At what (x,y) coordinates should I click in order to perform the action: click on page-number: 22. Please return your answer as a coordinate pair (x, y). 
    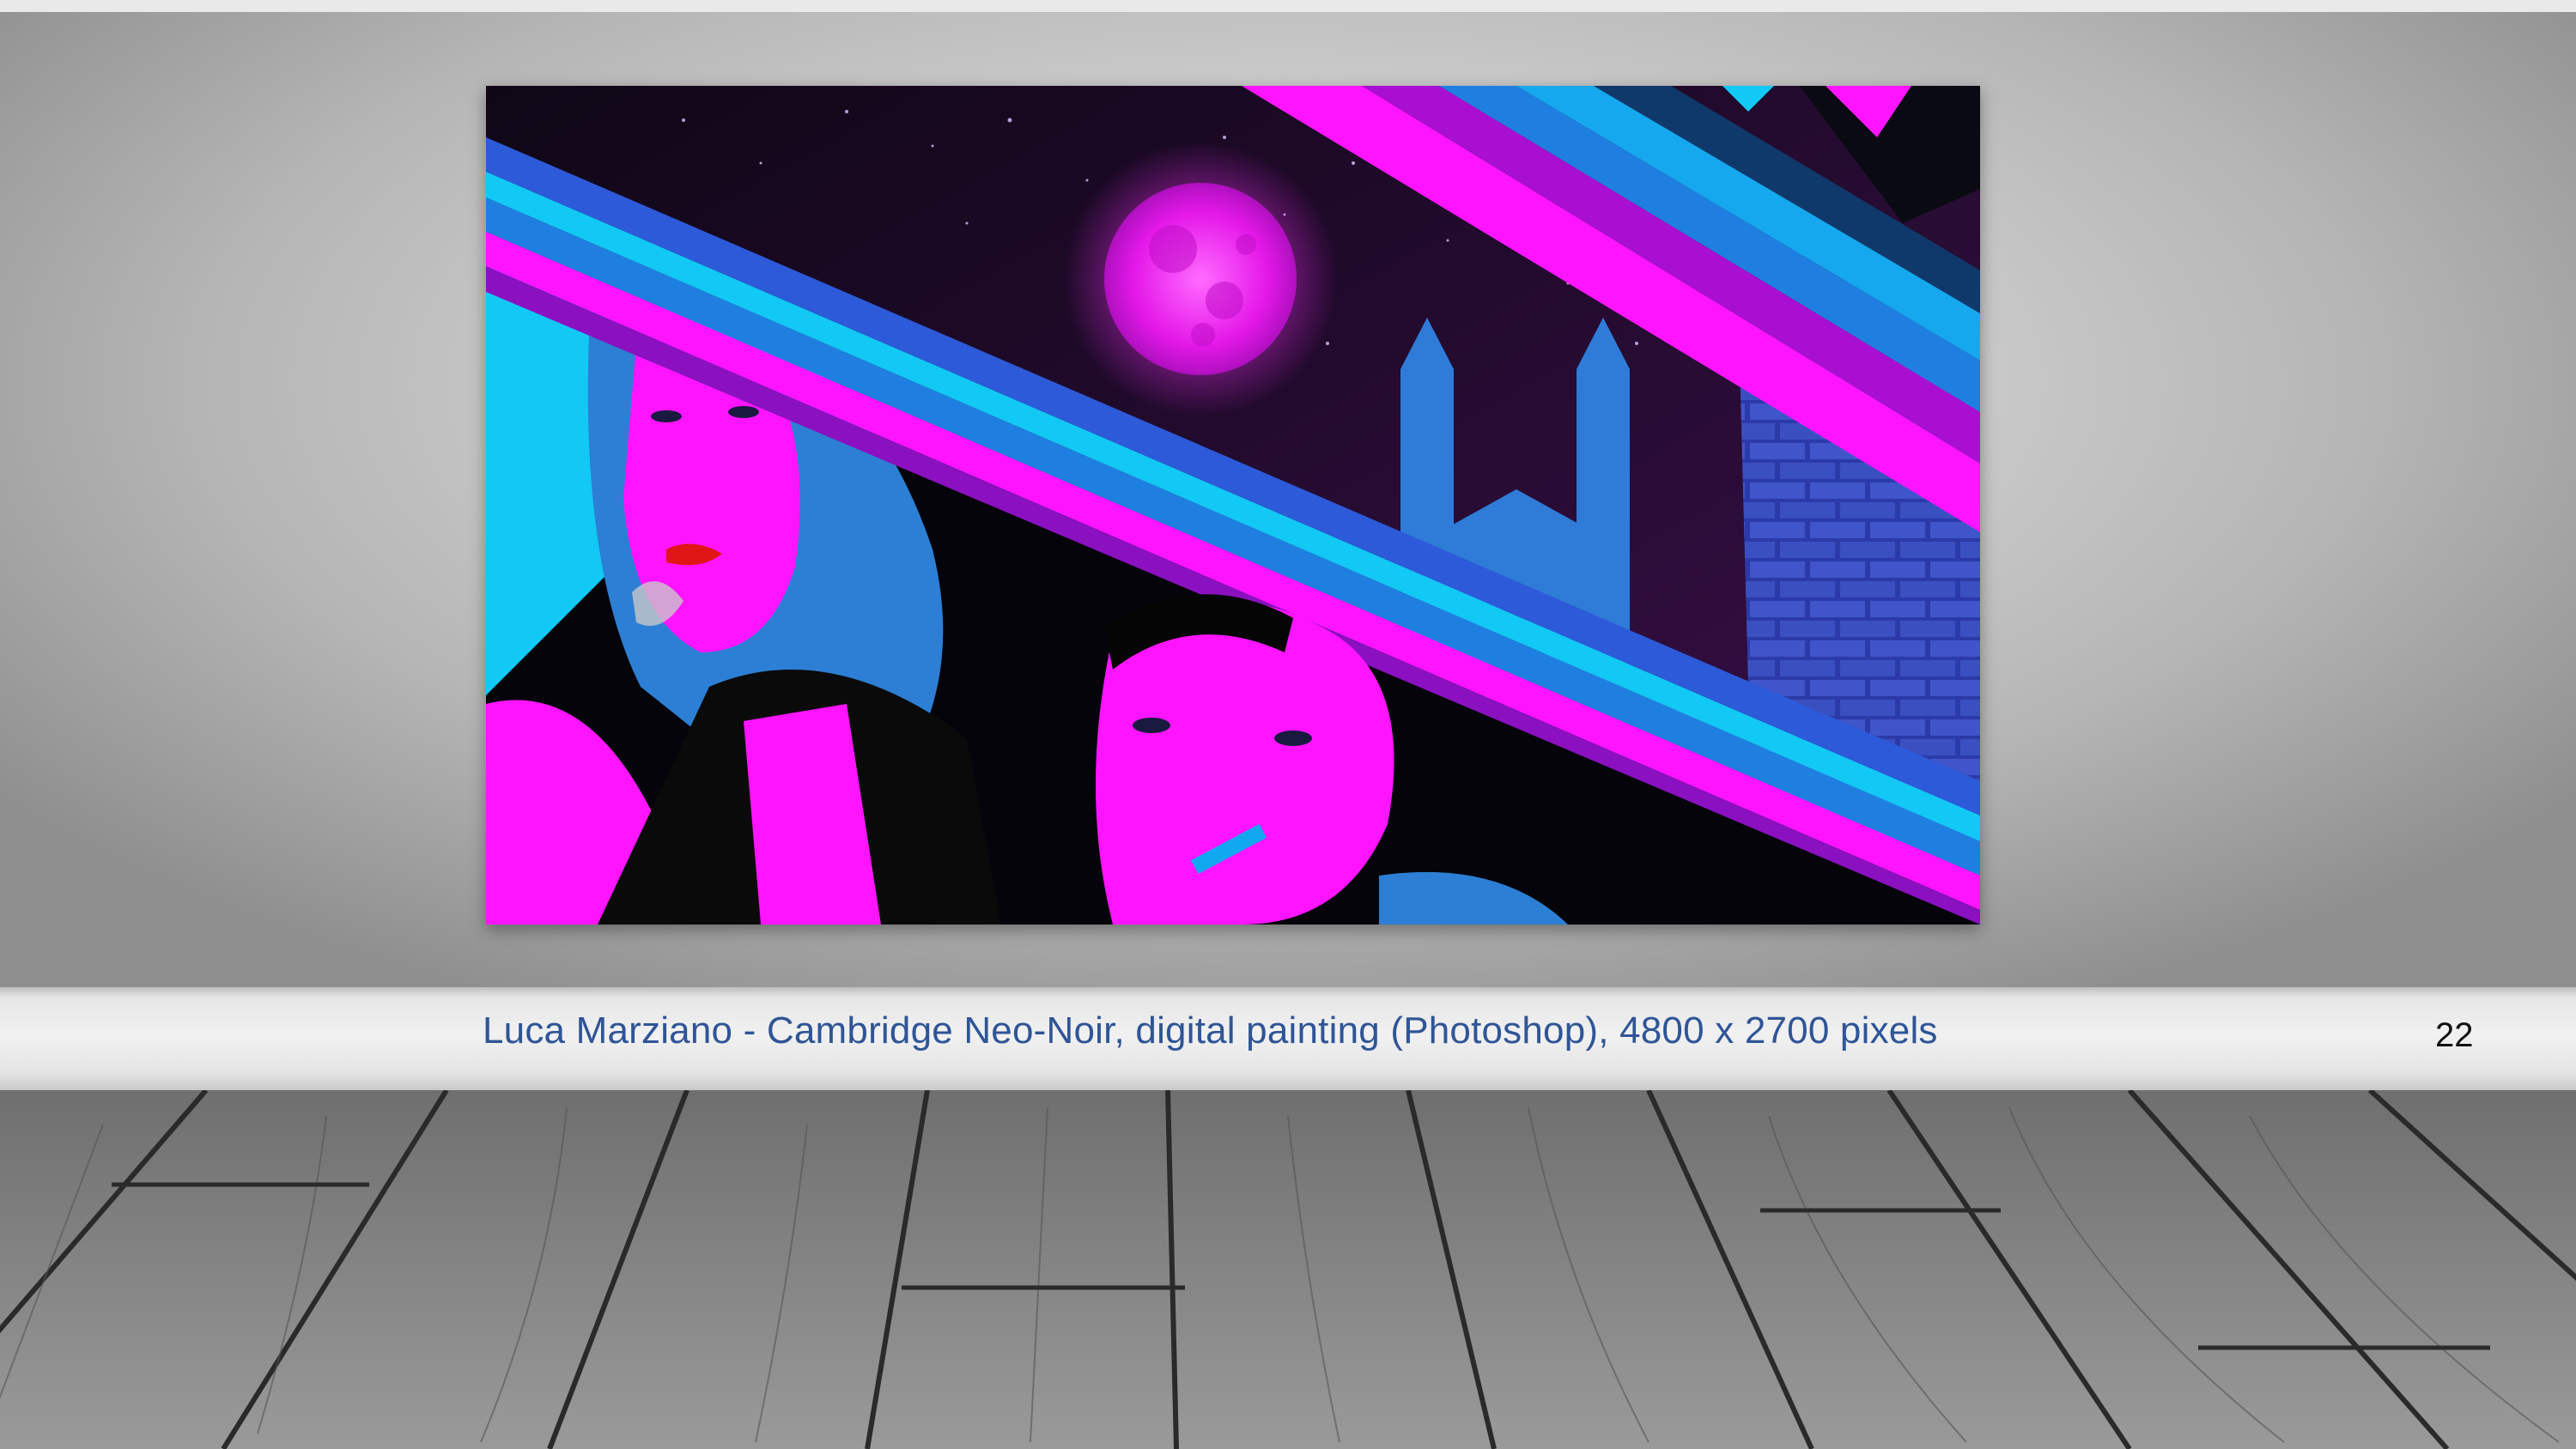
    Looking at the image, I should click on (2455, 1035).